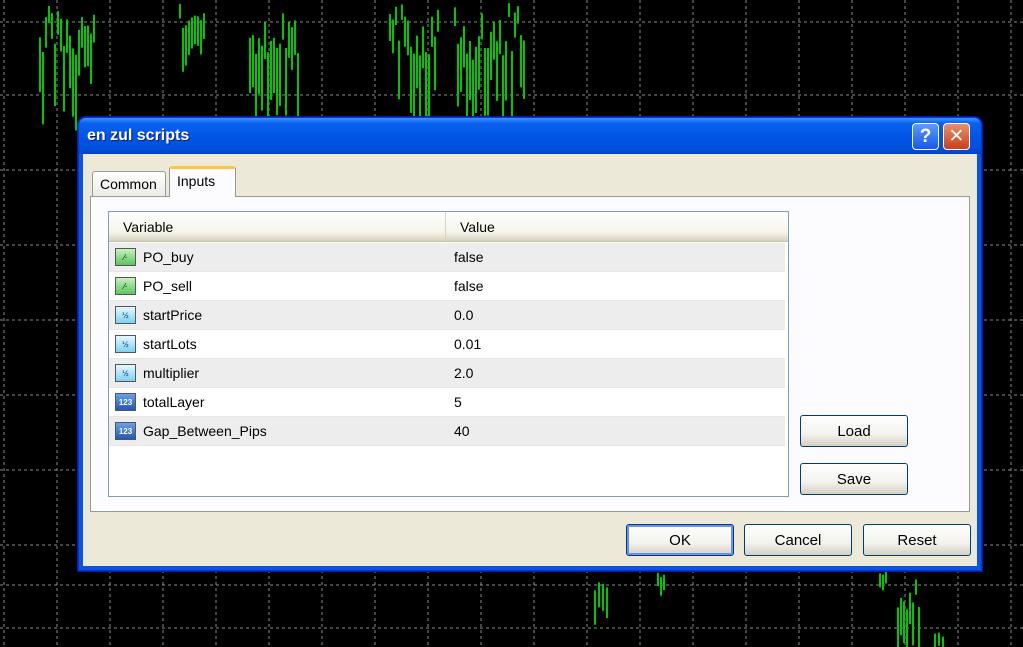  Describe the element at coordinates (462, 431) in the screenshot. I see `variable-value: 40` at that location.